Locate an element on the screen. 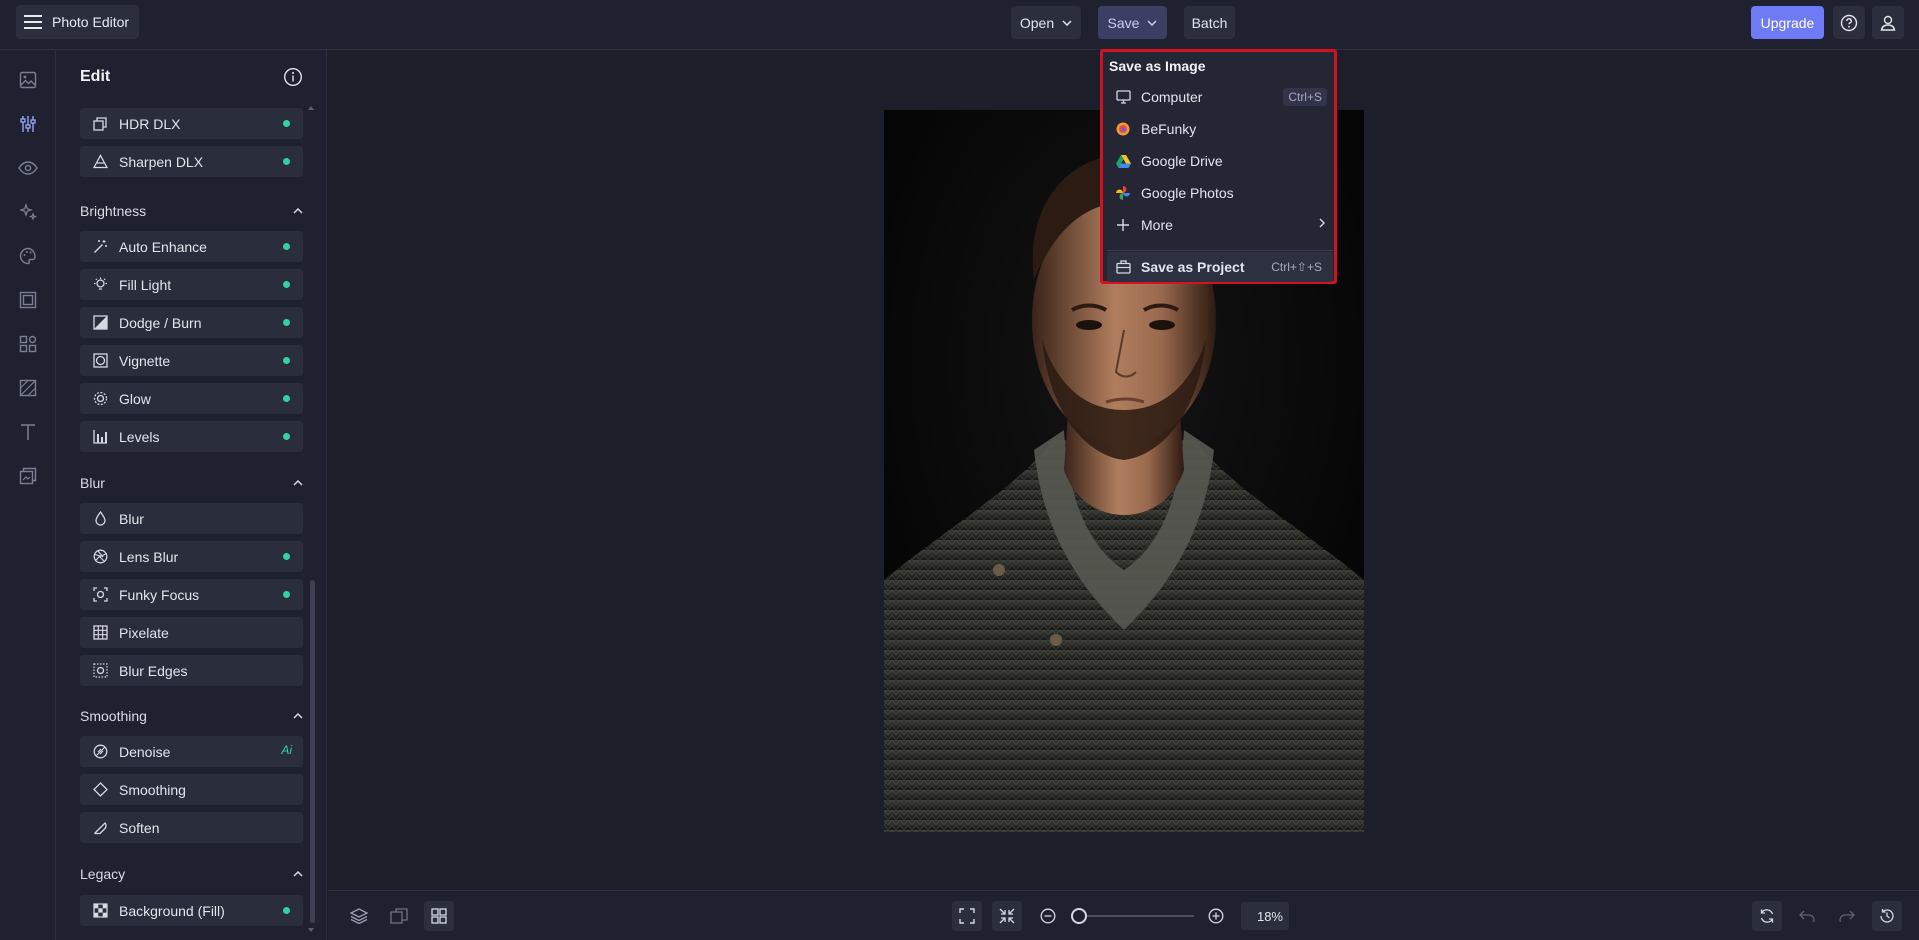 This screenshot has width=1919, height=940. grid-view-button is located at coordinates (439, 916).